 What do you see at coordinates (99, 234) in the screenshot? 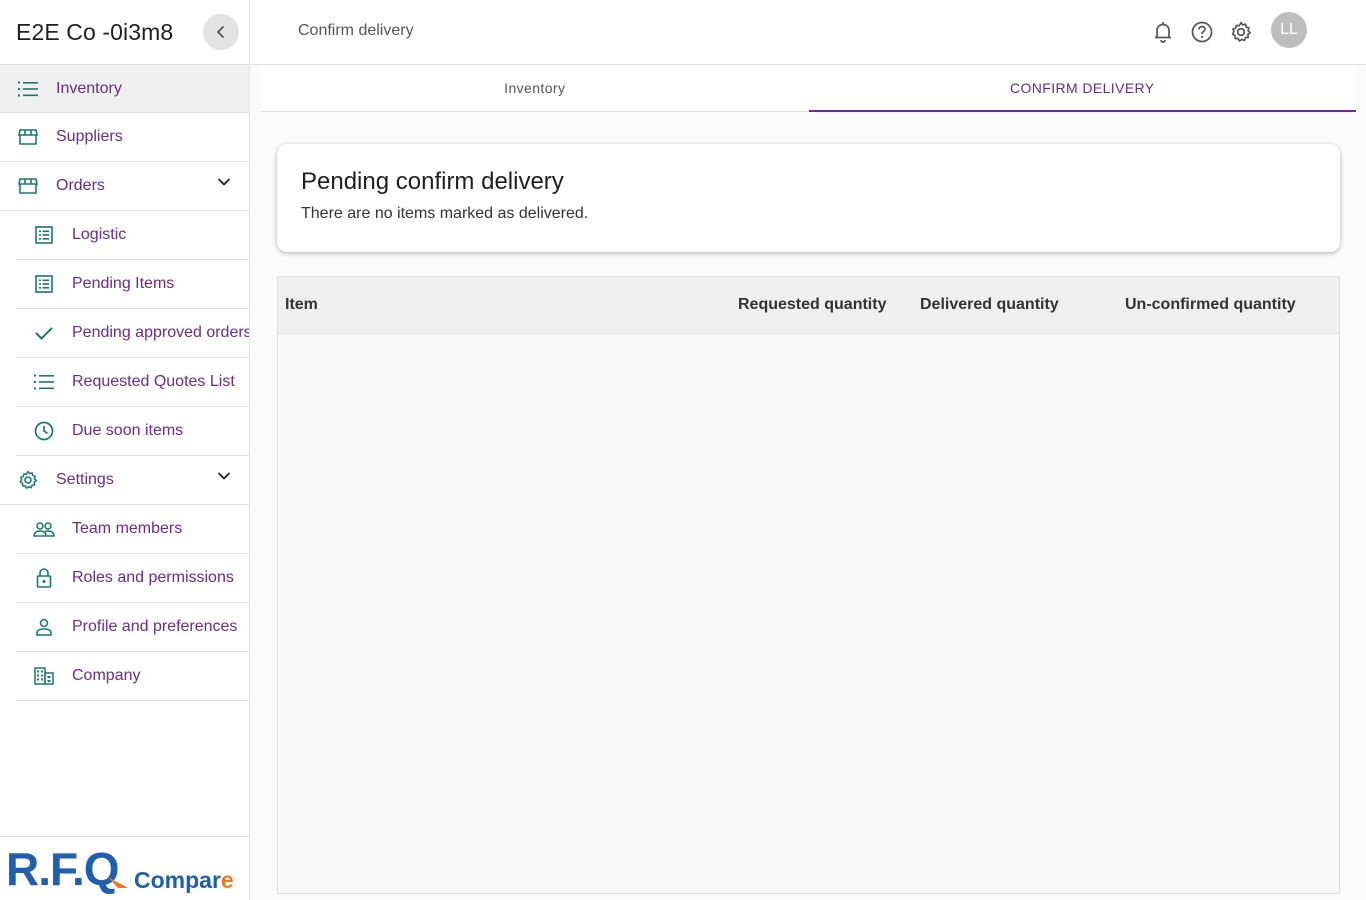
I see `sidebar-item-label: Logistic` at bounding box center [99, 234].